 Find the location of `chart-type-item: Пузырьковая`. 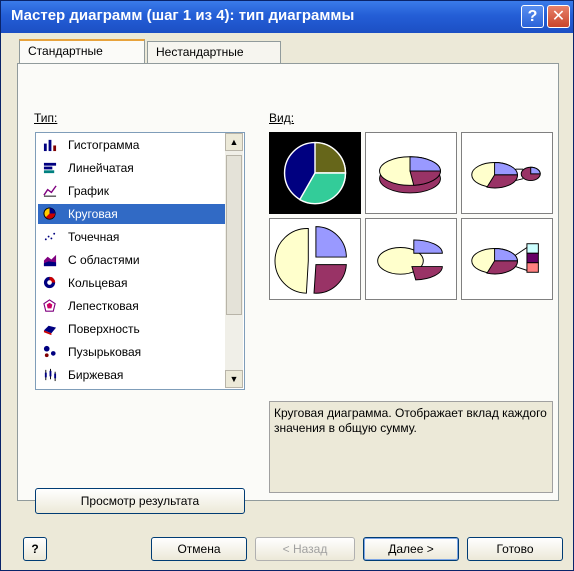

chart-type-item: Пузырьковая is located at coordinates (132, 352).